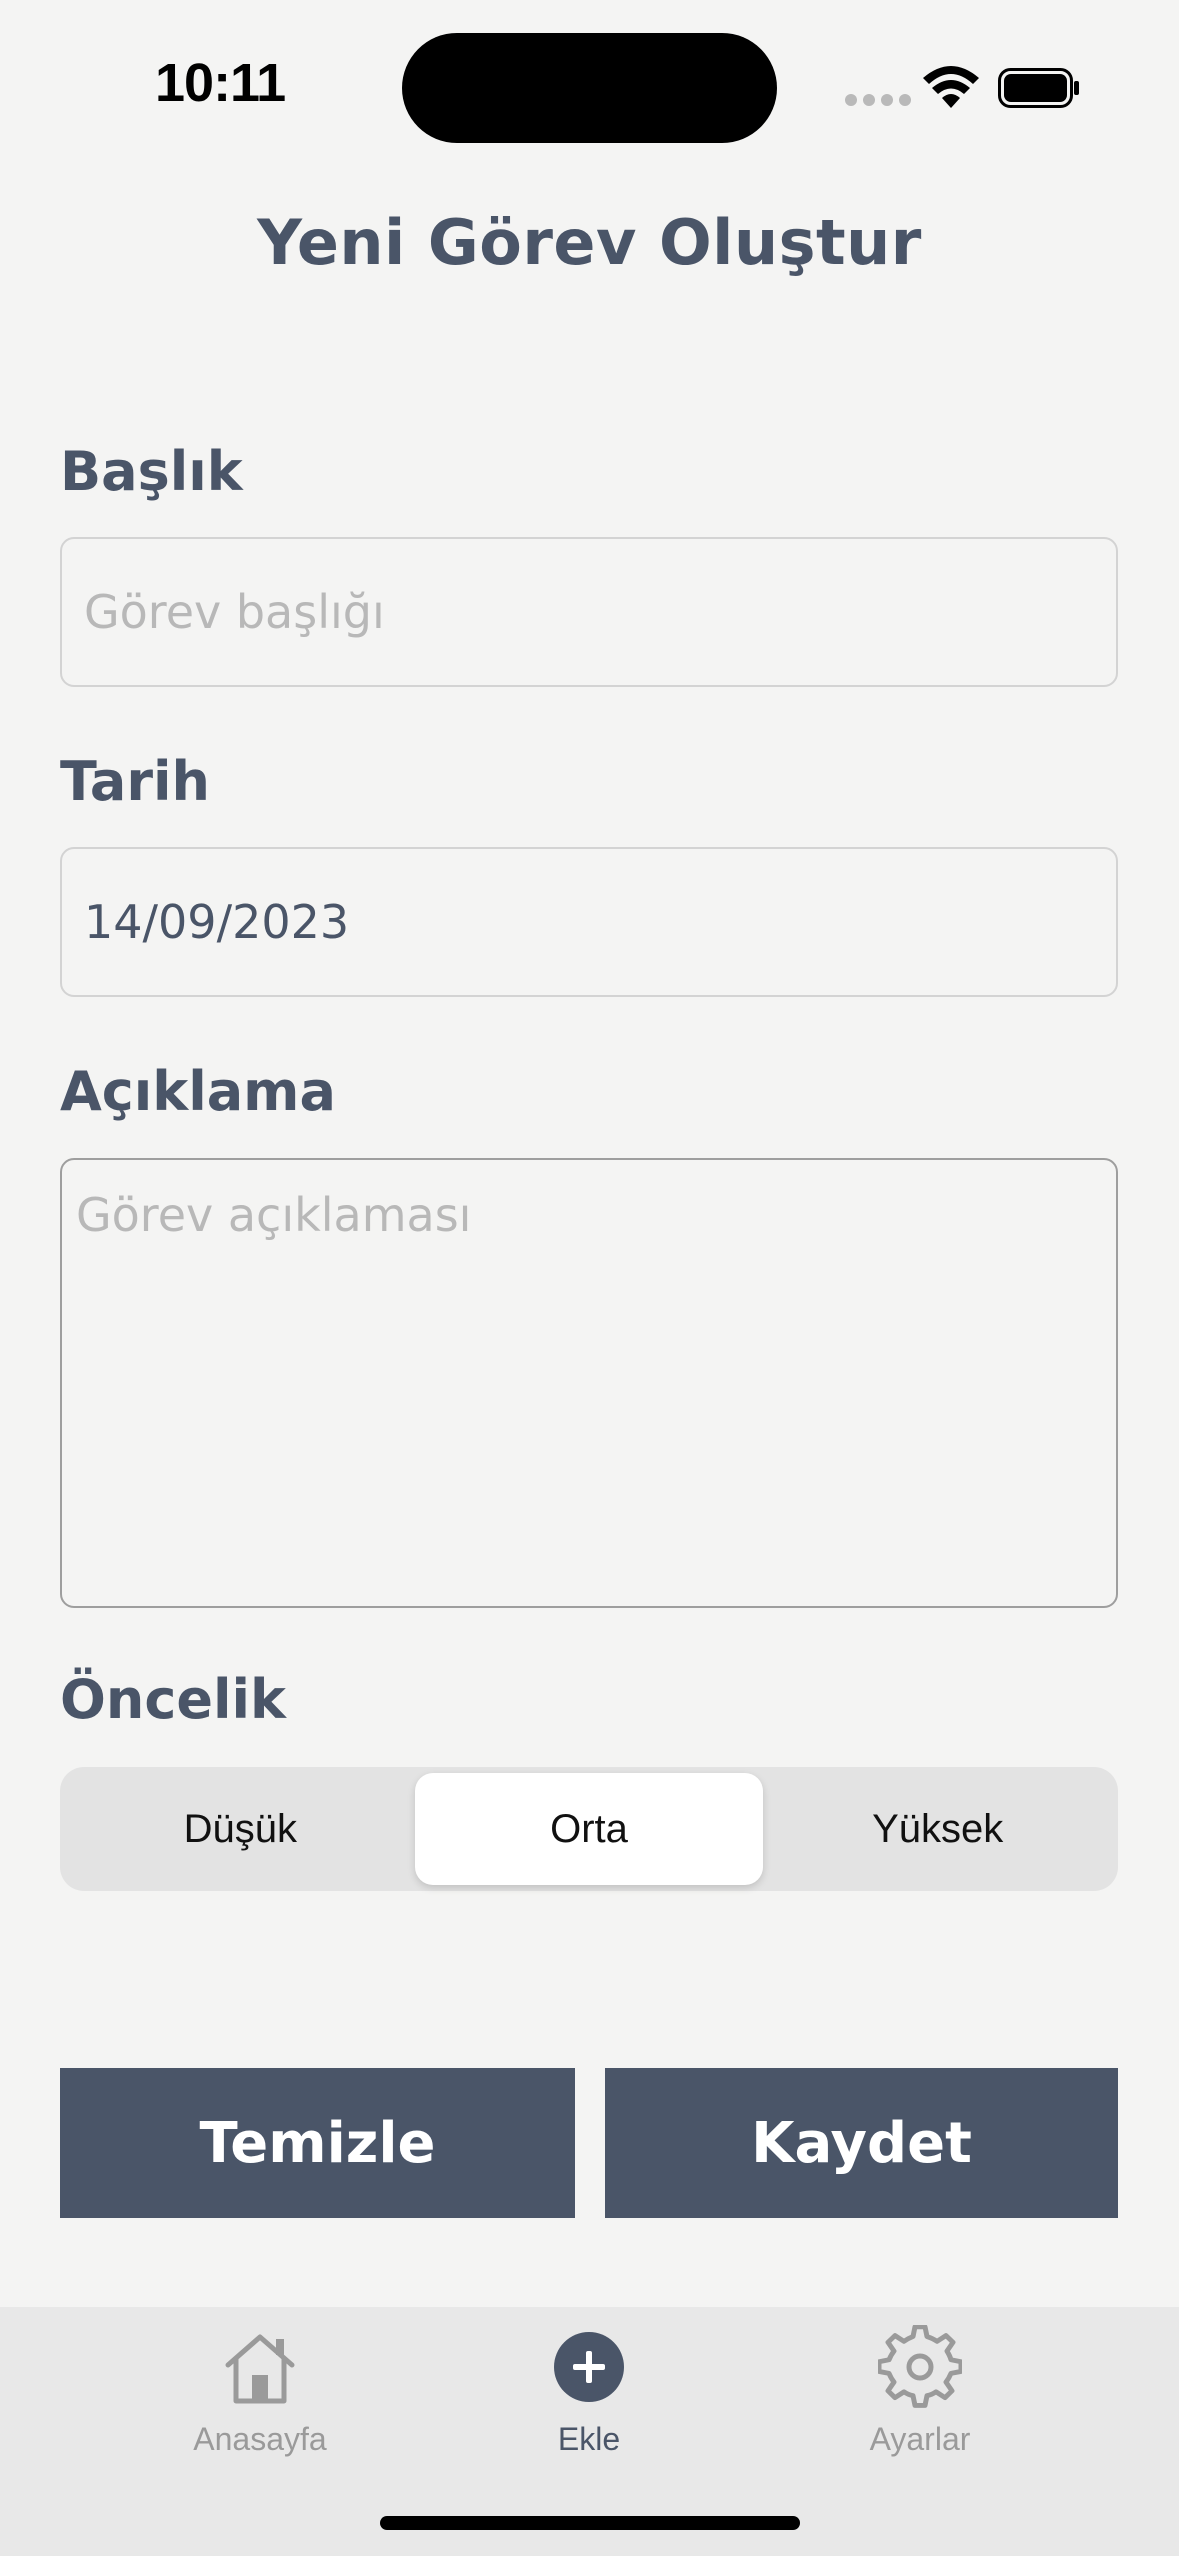 This screenshot has height=2556, width=1179. Describe the element at coordinates (1038, 88) in the screenshot. I see `battery-icon` at that location.